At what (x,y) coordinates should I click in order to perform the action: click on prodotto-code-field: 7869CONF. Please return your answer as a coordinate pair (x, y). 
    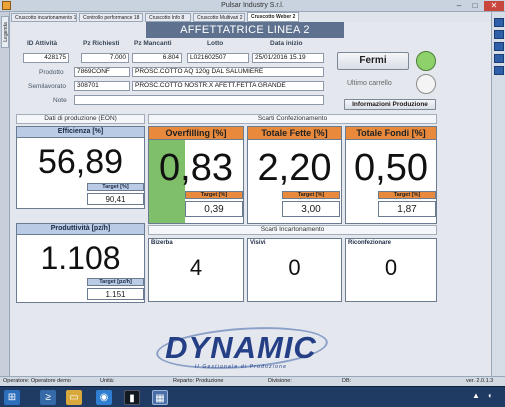
    Looking at the image, I should click on (102, 72).